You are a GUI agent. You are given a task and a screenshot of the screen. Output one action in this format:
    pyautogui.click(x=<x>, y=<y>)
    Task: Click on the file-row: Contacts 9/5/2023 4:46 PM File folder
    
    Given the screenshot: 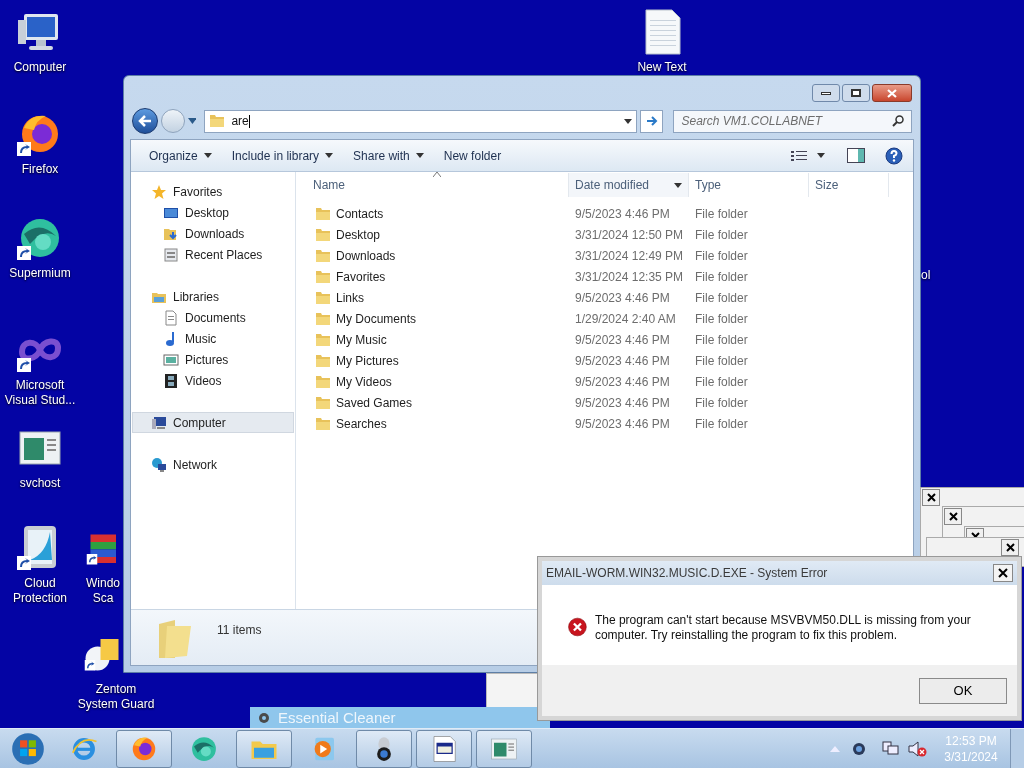 What is the action you would take?
    pyautogui.click(x=604, y=213)
    